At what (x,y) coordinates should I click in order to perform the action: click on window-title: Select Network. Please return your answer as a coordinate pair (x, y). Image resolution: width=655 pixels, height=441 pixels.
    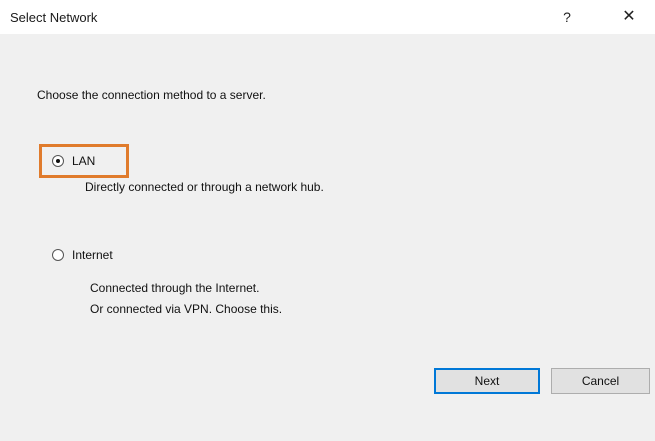
    Looking at the image, I should click on (54, 17).